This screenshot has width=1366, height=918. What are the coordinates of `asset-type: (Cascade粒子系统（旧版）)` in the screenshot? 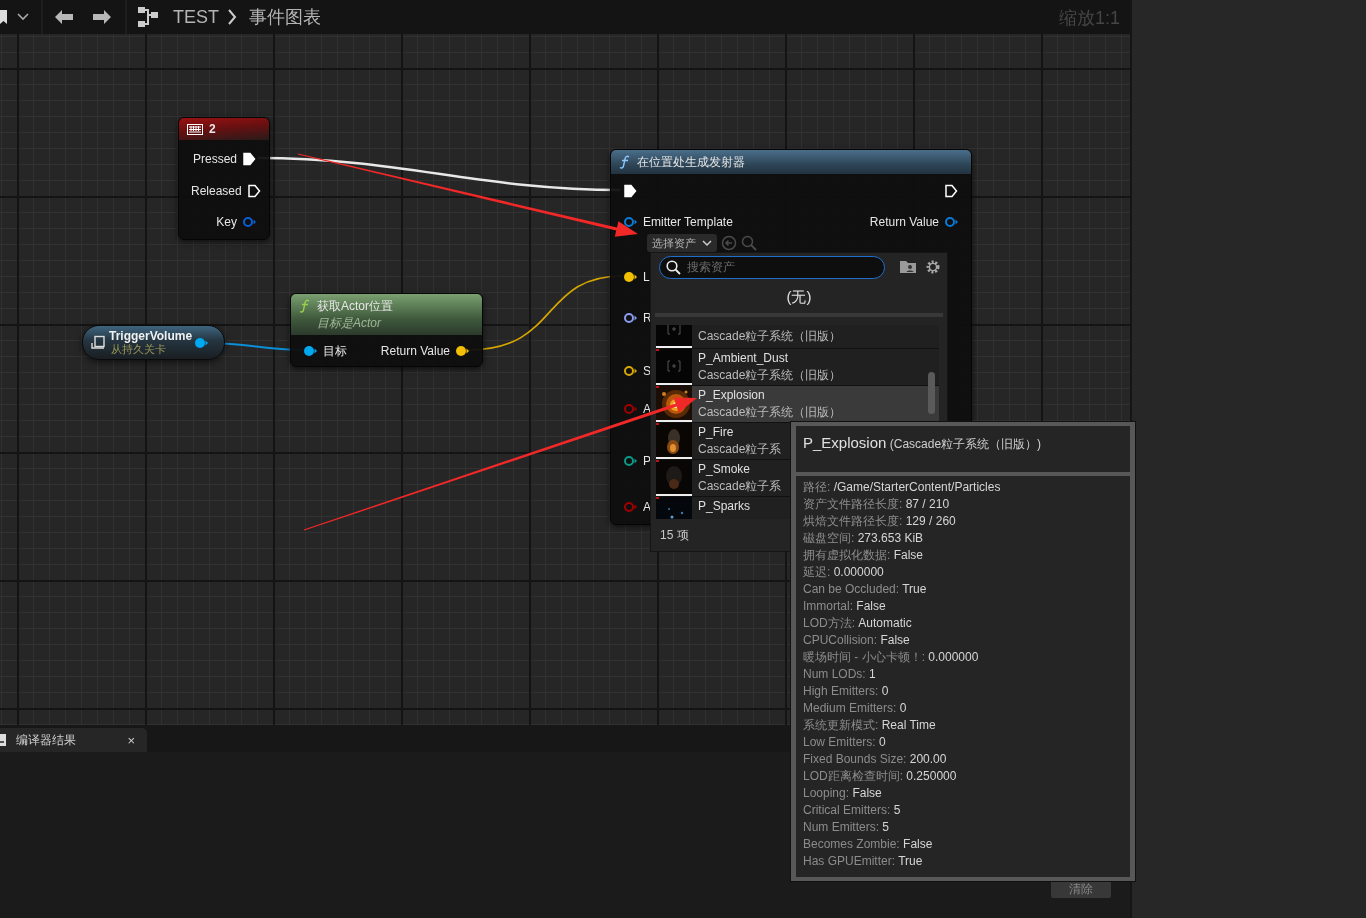 It's located at (965, 444).